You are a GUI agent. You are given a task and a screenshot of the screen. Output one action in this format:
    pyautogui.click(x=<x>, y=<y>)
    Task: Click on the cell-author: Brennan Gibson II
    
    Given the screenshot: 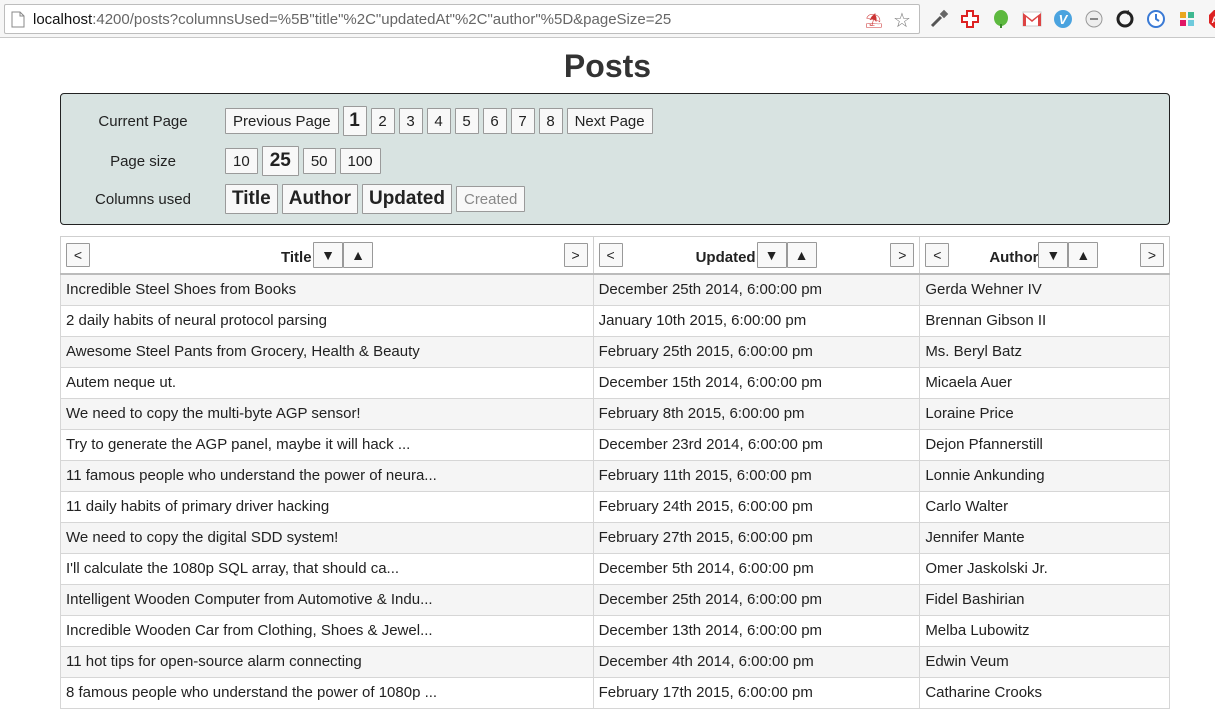 What is the action you would take?
    pyautogui.click(x=1045, y=320)
    